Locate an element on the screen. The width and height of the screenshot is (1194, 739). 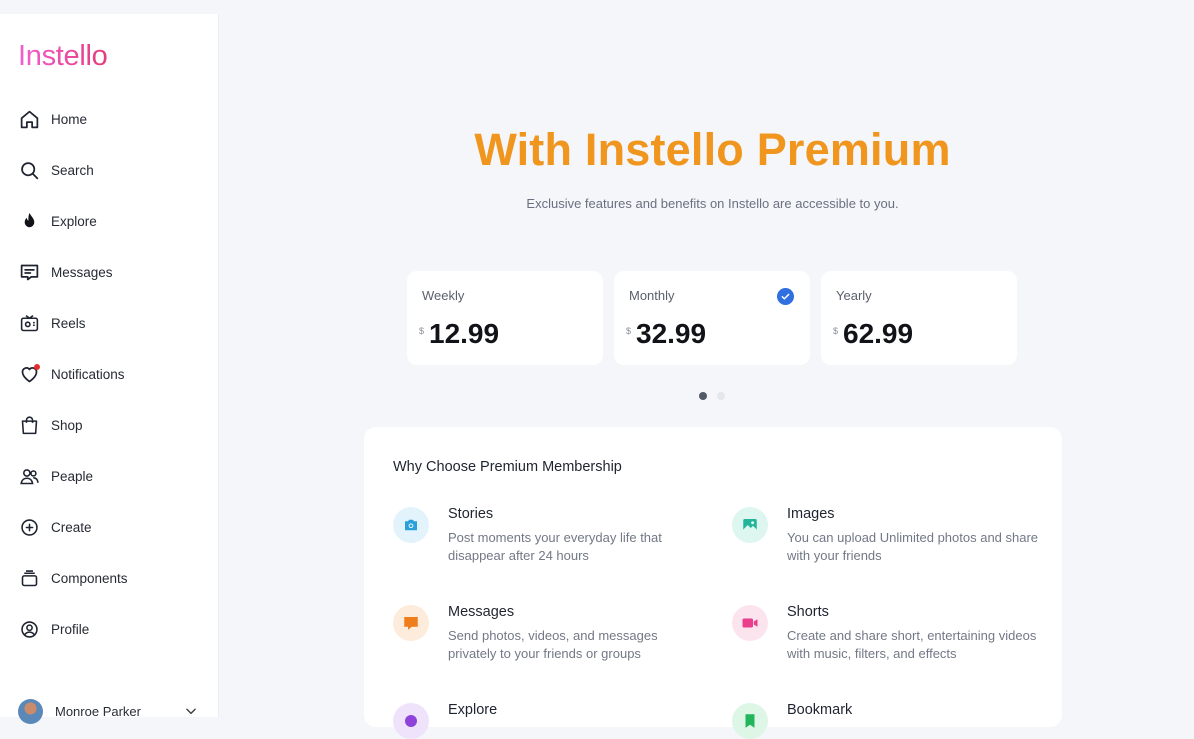
video-icon is located at coordinates (750, 623).